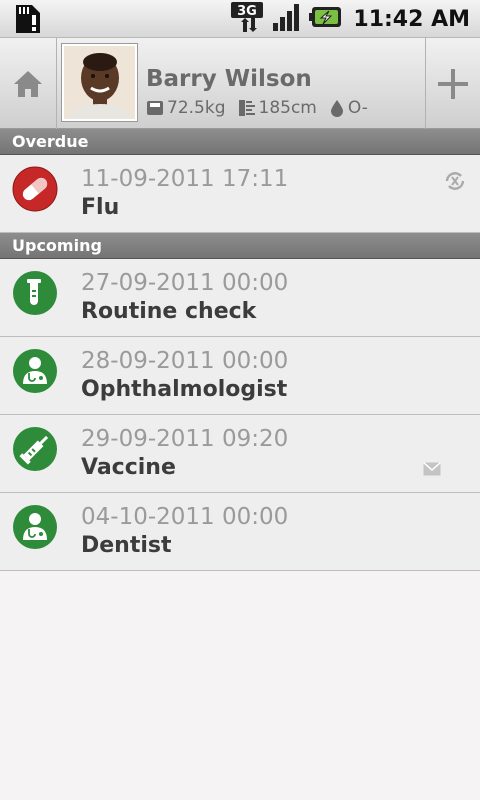  I want to click on height-value: 185cm, so click(287, 108).